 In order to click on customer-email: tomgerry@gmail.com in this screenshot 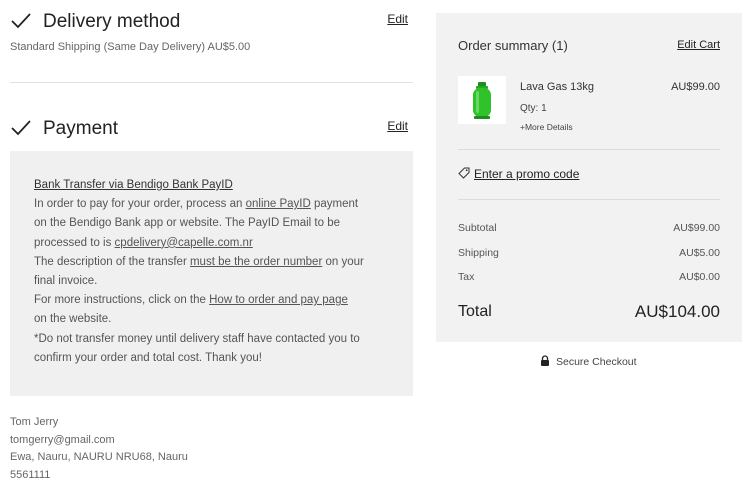, I will do `click(62, 439)`.